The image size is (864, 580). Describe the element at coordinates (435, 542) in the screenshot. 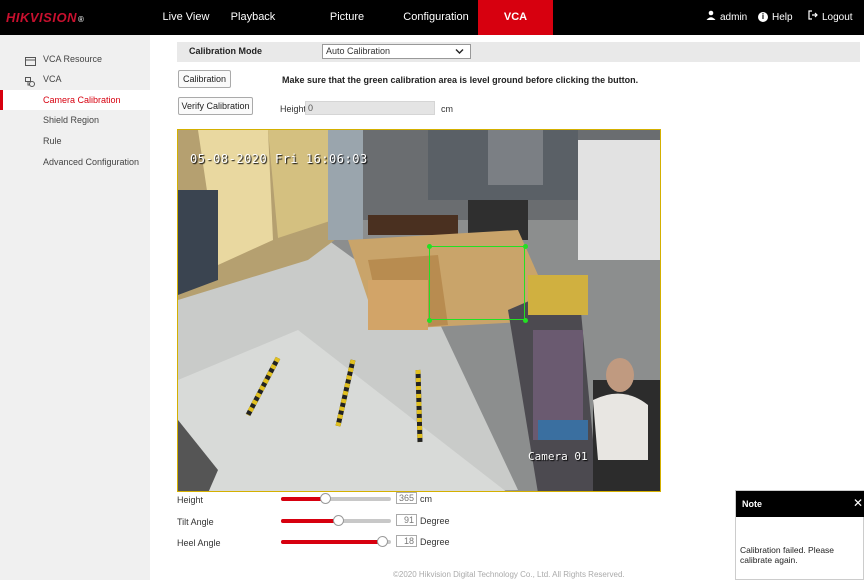

I see `heel-angle-unit: Degree` at that location.